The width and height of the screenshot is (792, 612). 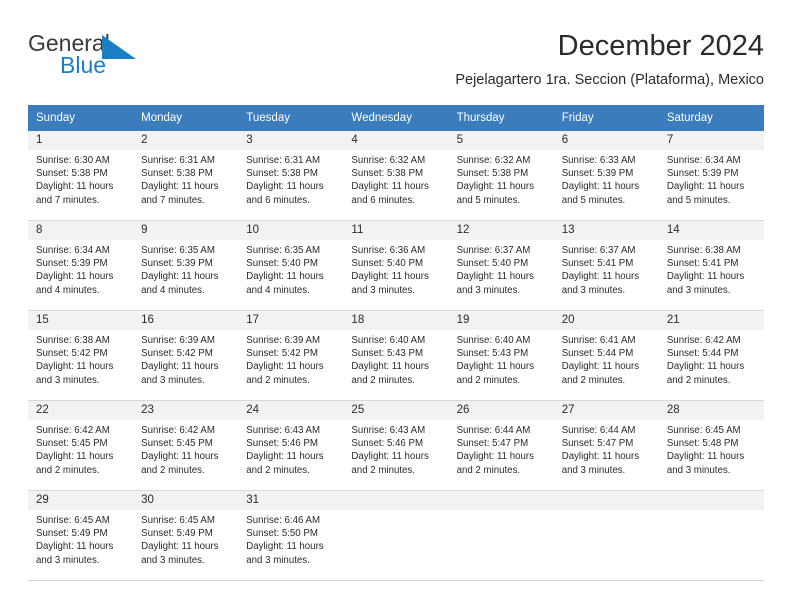 What do you see at coordinates (598, 160) in the screenshot?
I see `sunrise-text: Sunrise: 6:33 AM` at bounding box center [598, 160].